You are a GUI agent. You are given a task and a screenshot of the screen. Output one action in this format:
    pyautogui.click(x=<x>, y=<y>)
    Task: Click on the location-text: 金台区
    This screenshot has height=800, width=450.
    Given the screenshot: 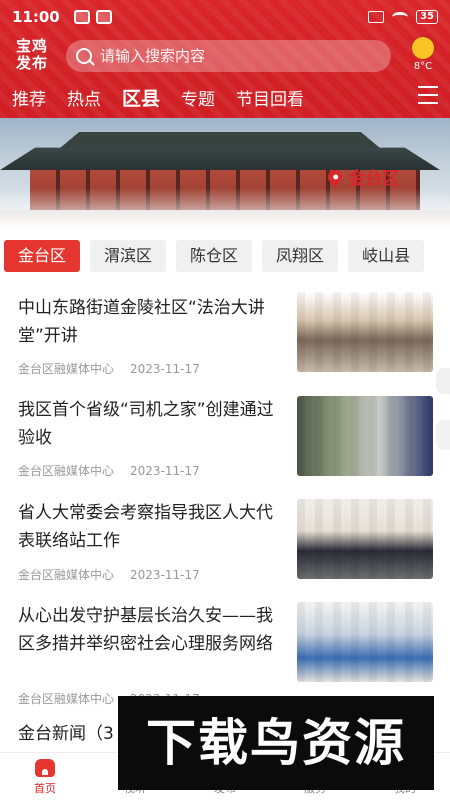 What is the action you would take?
    pyautogui.click(x=373, y=179)
    